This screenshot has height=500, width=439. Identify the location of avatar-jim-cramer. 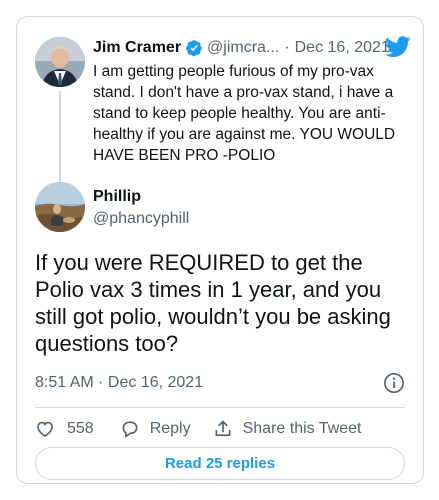
(60, 62).